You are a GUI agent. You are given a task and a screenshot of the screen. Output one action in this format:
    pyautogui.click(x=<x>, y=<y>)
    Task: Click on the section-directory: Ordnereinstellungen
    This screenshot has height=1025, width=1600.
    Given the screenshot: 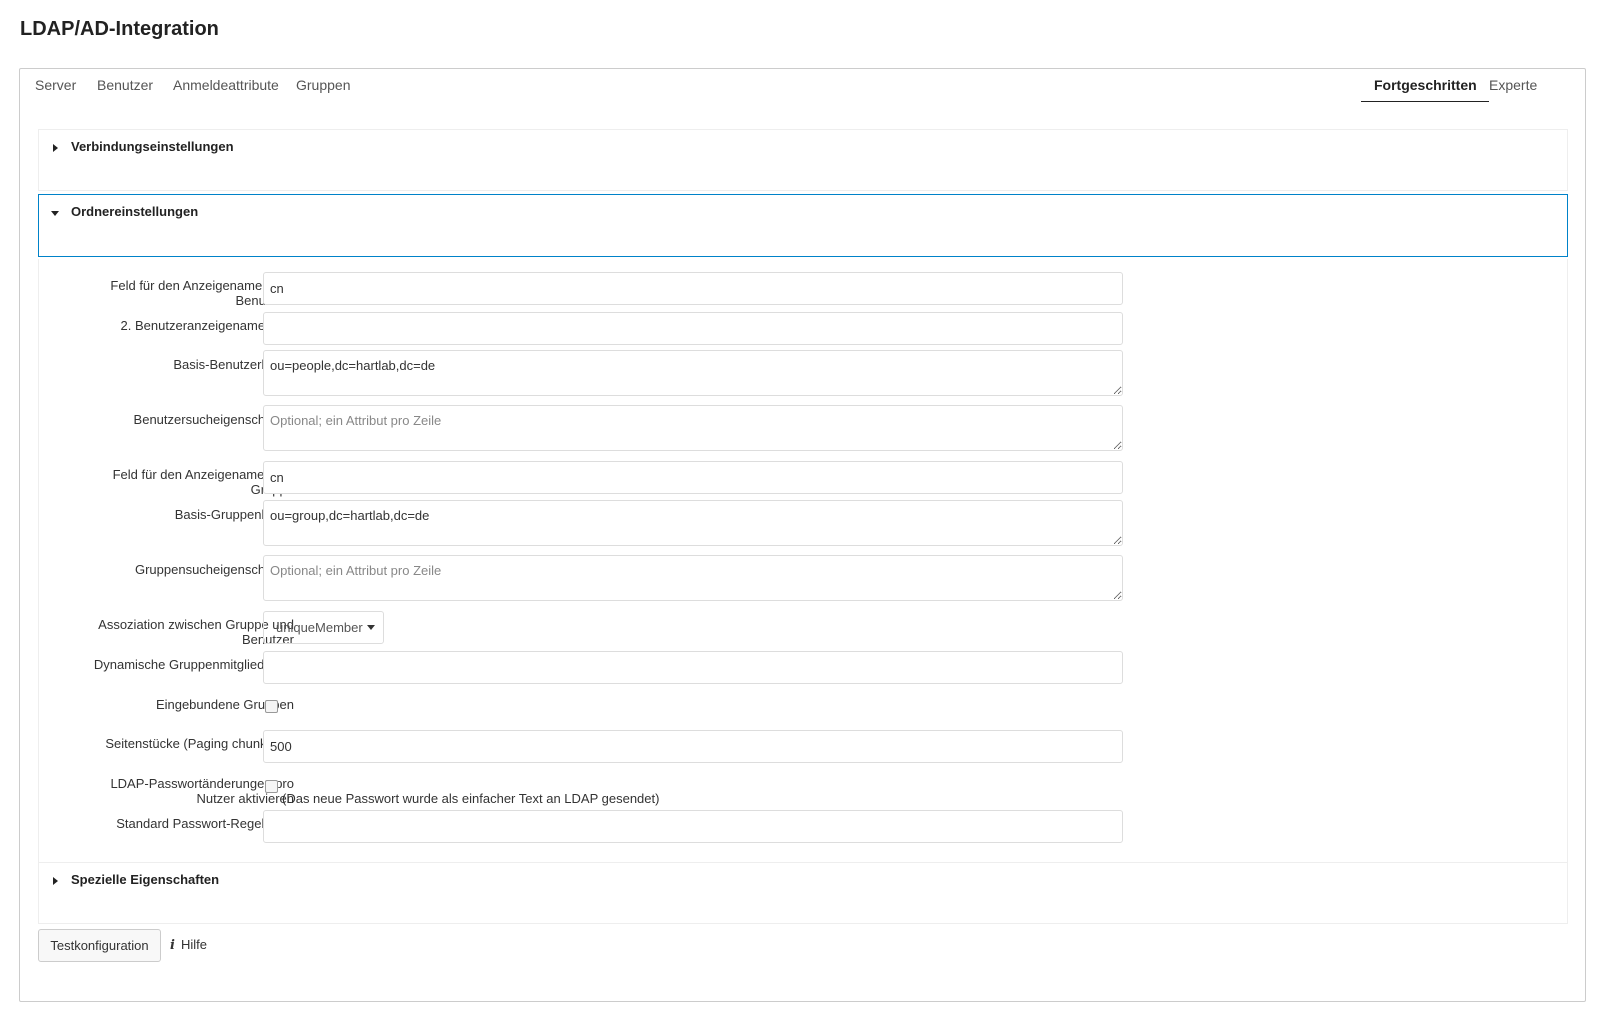 What is the action you would take?
    pyautogui.click(x=803, y=225)
    